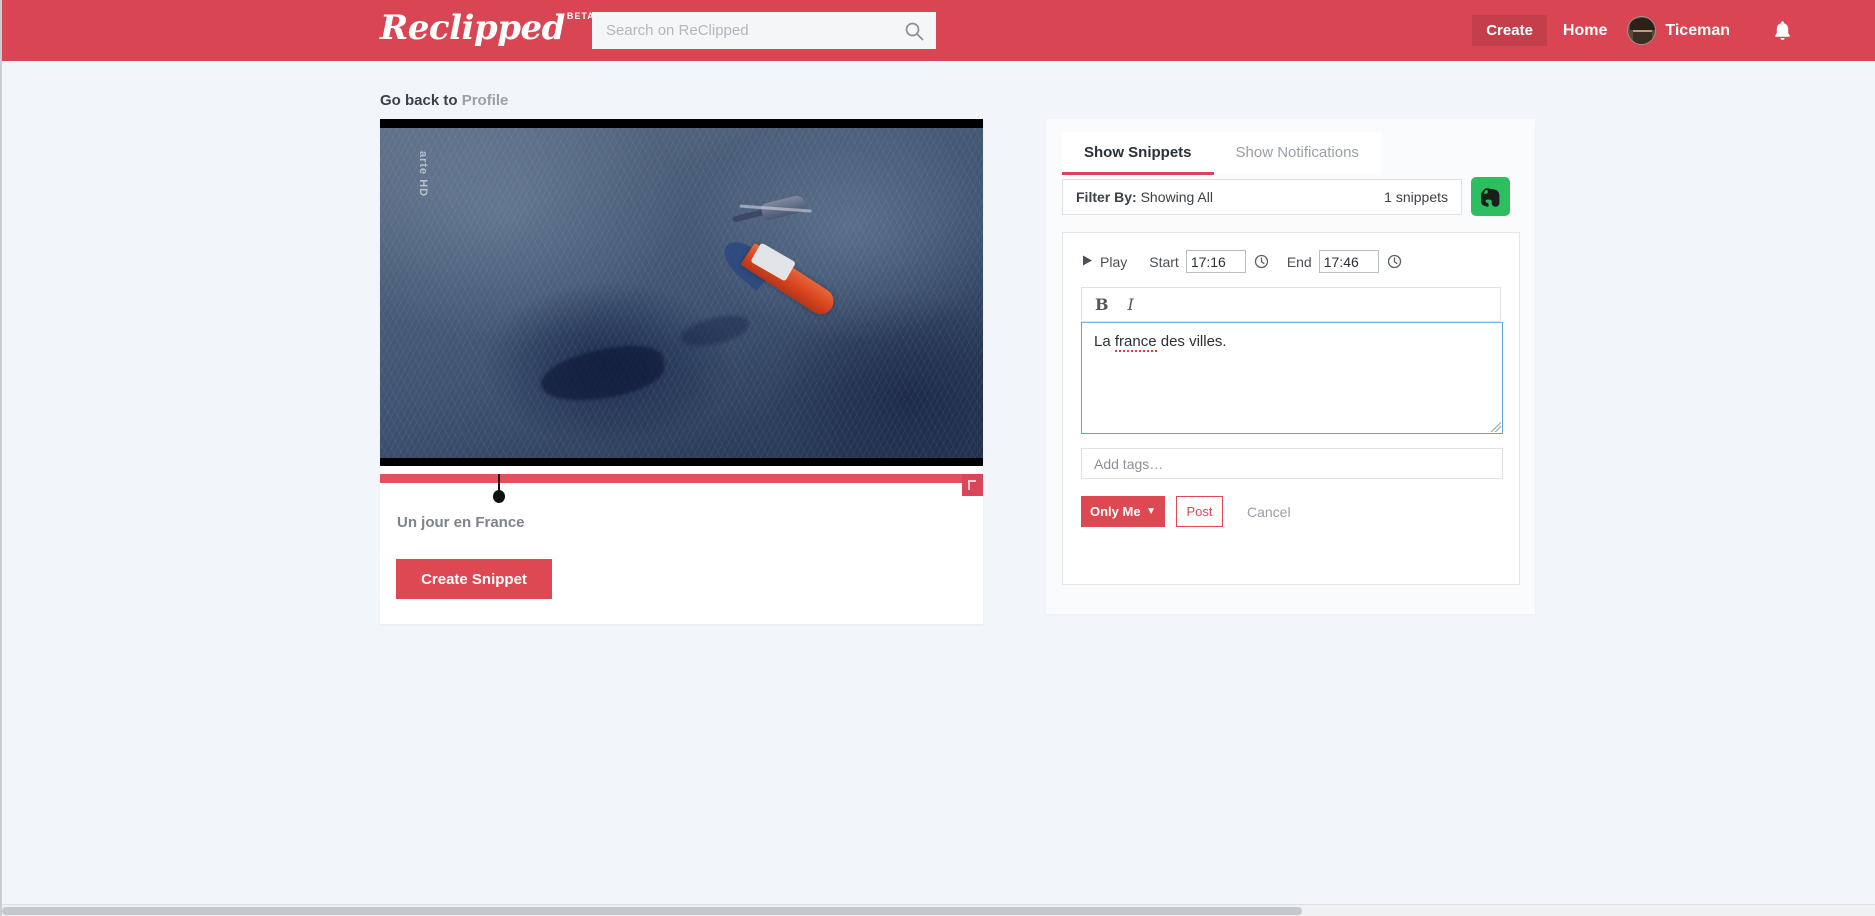 The height and width of the screenshot is (916, 1875). What do you see at coordinates (499, 488) in the screenshot?
I see `playhead-marker` at bounding box center [499, 488].